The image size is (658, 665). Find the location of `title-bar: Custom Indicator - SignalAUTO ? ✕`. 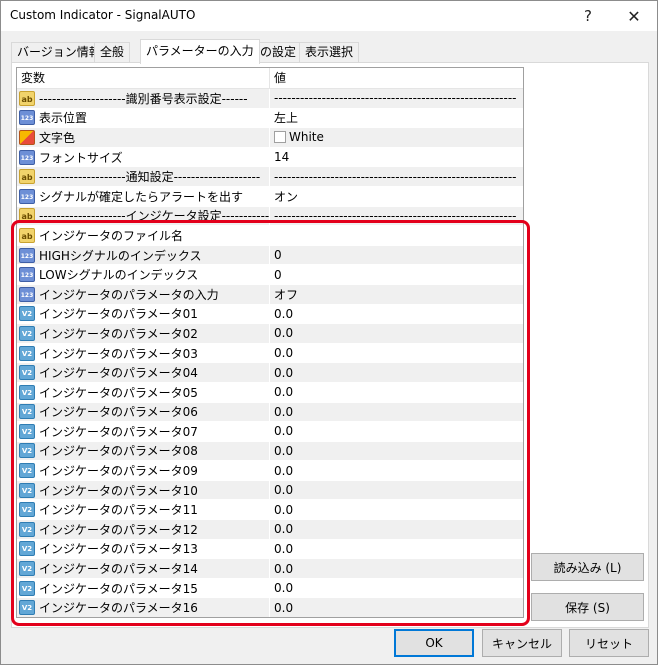

title-bar: Custom Indicator - SignalAUTO ? ✕ is located at coordinates (329, 16).